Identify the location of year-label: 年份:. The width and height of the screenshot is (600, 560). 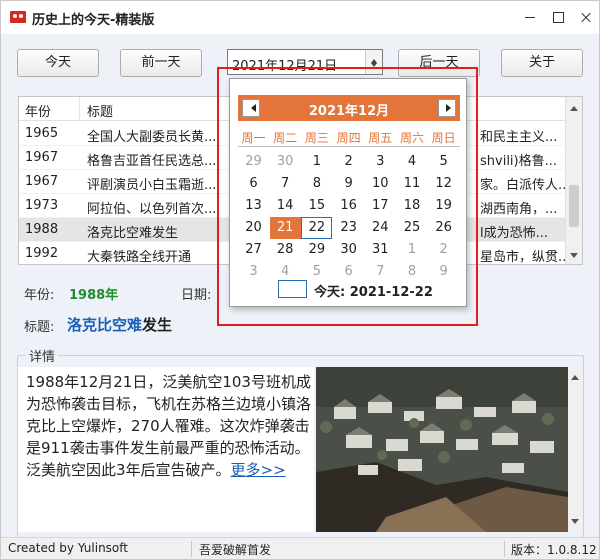
(39, 295).